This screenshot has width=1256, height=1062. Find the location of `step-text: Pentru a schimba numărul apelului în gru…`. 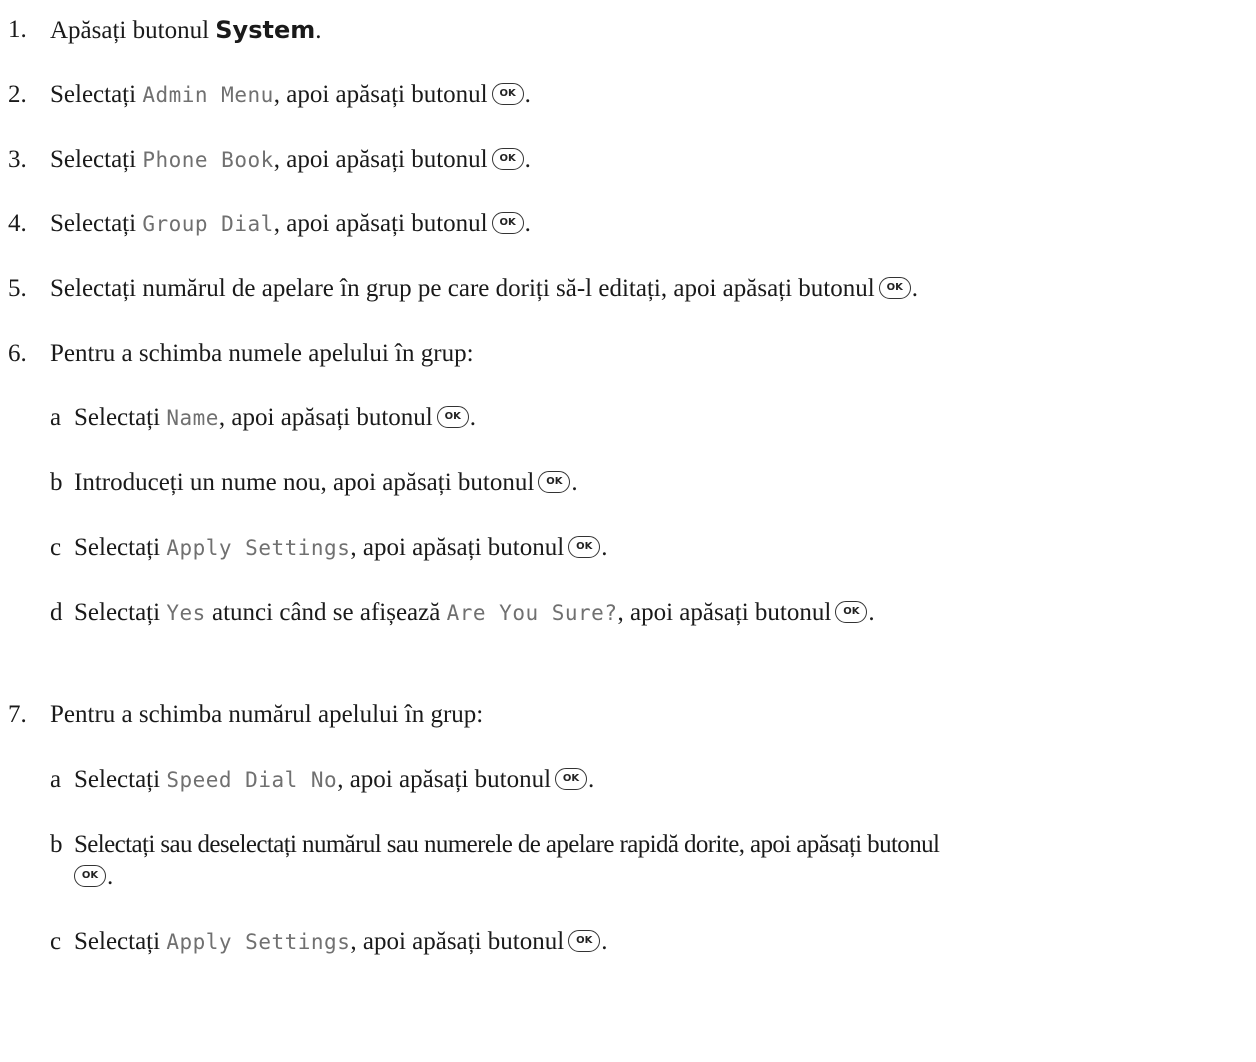

step-text: Pentru a schimba numărul apelului în gru… is located at coordinates (267, 714).